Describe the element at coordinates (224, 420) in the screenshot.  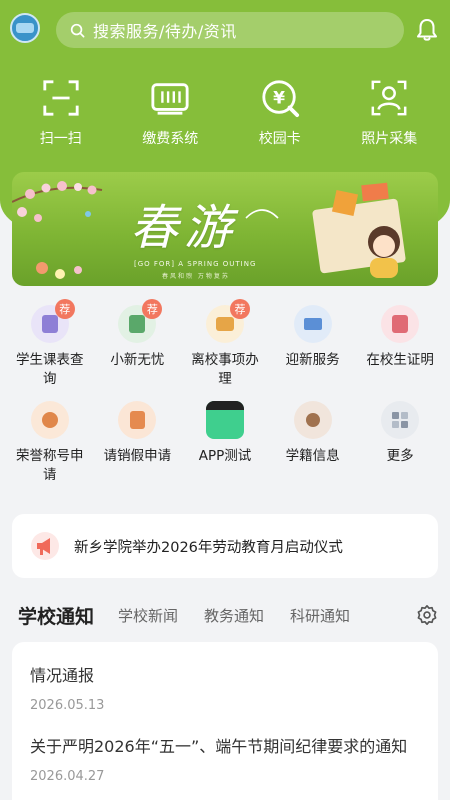
I see `clapperboard-icon` at that location.